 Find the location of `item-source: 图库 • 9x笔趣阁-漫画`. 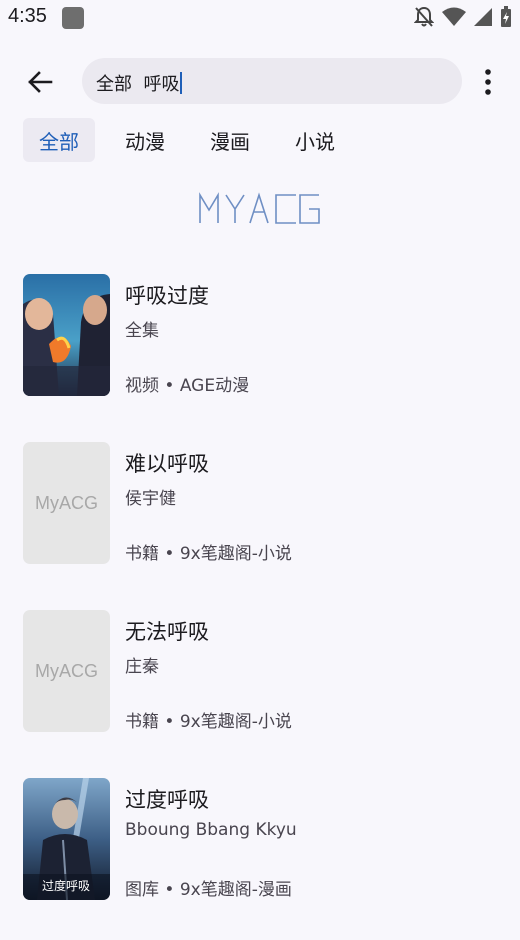

item-source: 图库 • 9x笔趣阁-漫画 is located at coordinates (208, 890).